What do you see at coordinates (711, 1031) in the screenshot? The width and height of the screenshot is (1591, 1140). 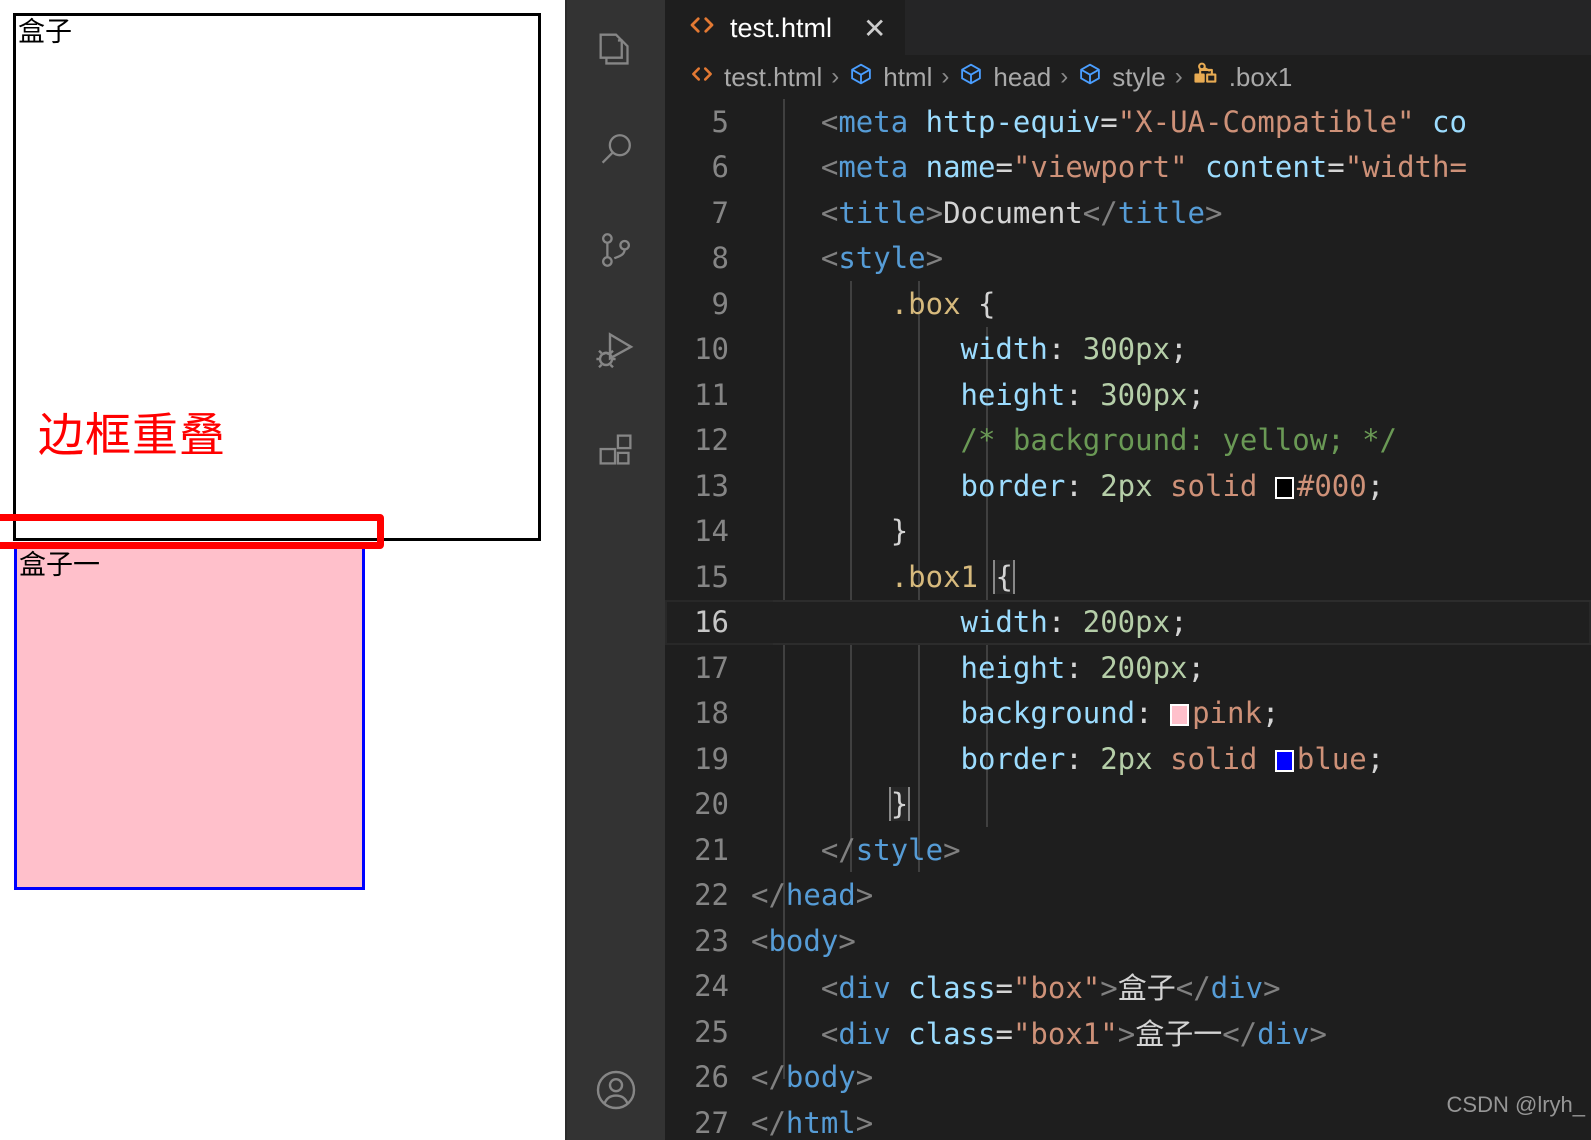 I see `line-number: 25` at bounding box center [711, 1031].